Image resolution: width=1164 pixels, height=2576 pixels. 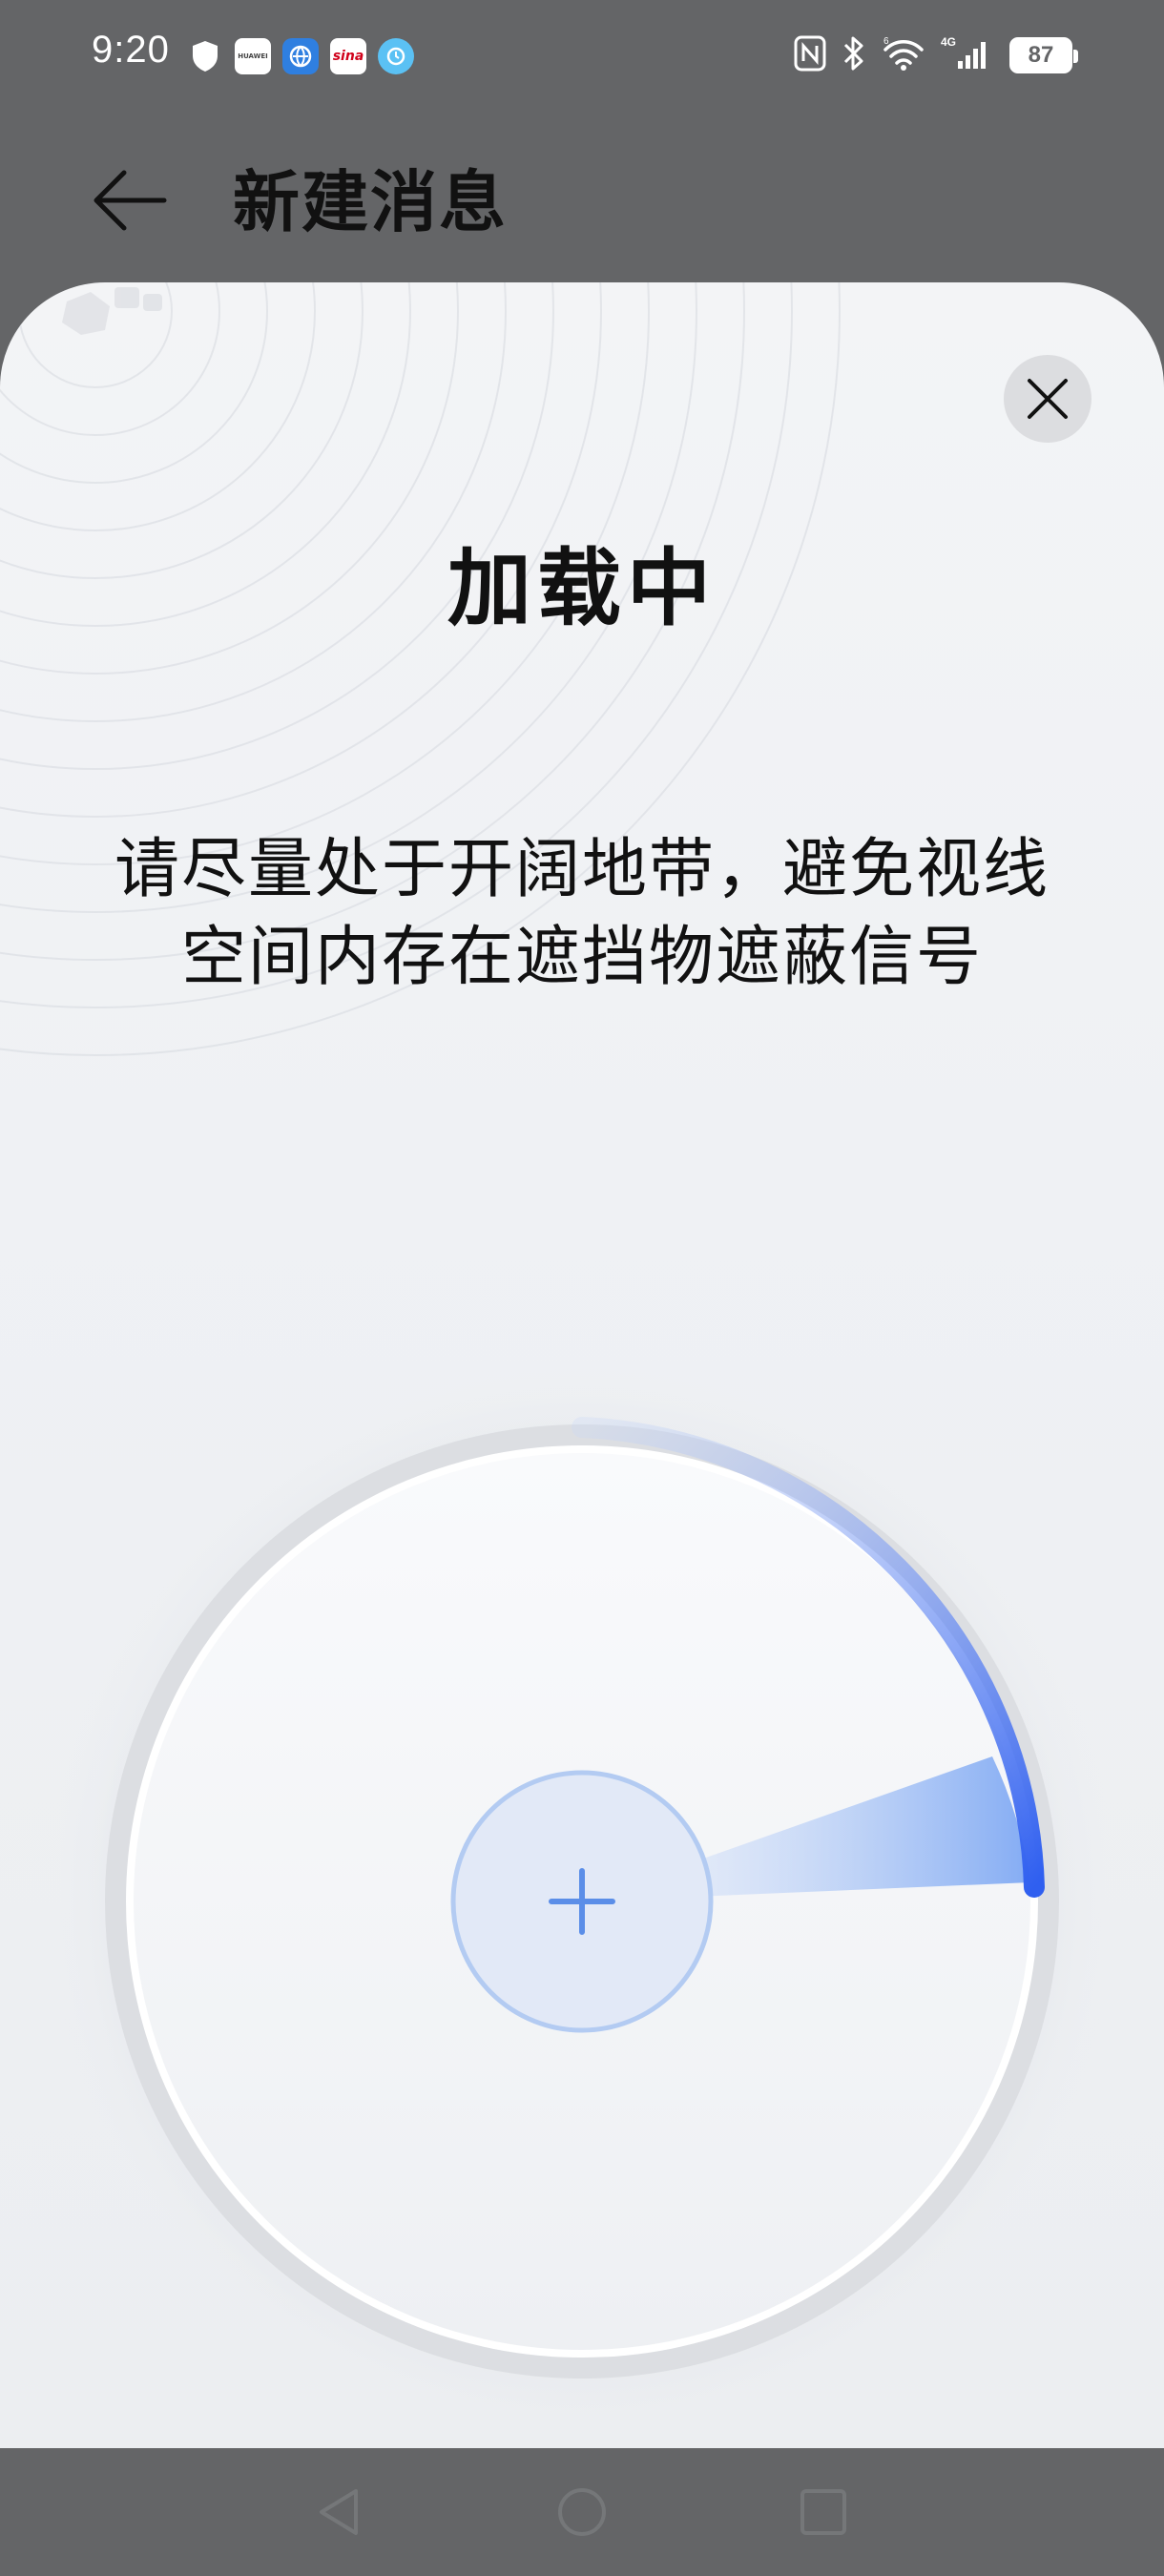 I want to click on notification-icons: HUAWEI sina, so click(x=300, y=56).